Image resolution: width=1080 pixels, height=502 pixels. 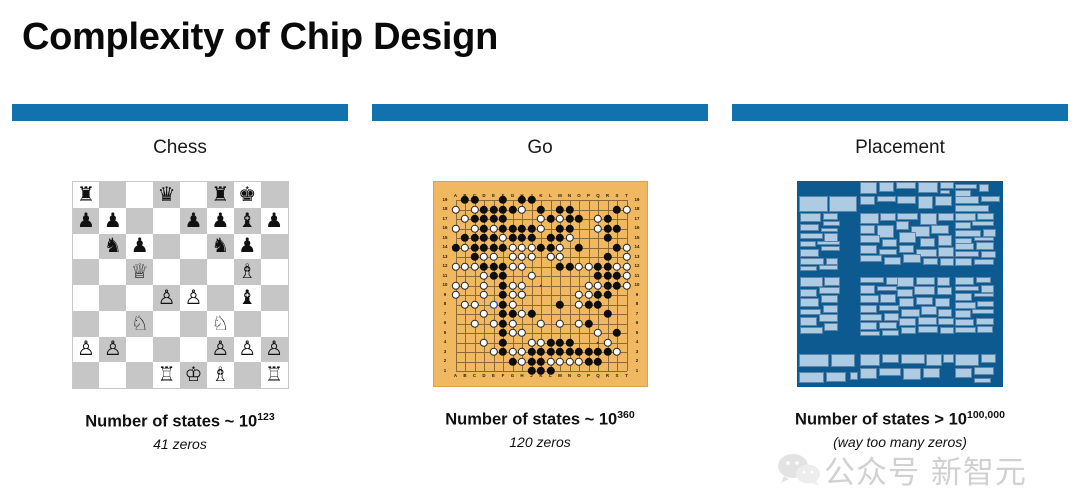 What do you see at coordinates (637, 313) in the screenshot?
I see `go-row-label: 7` at bounding box center [637, 313].